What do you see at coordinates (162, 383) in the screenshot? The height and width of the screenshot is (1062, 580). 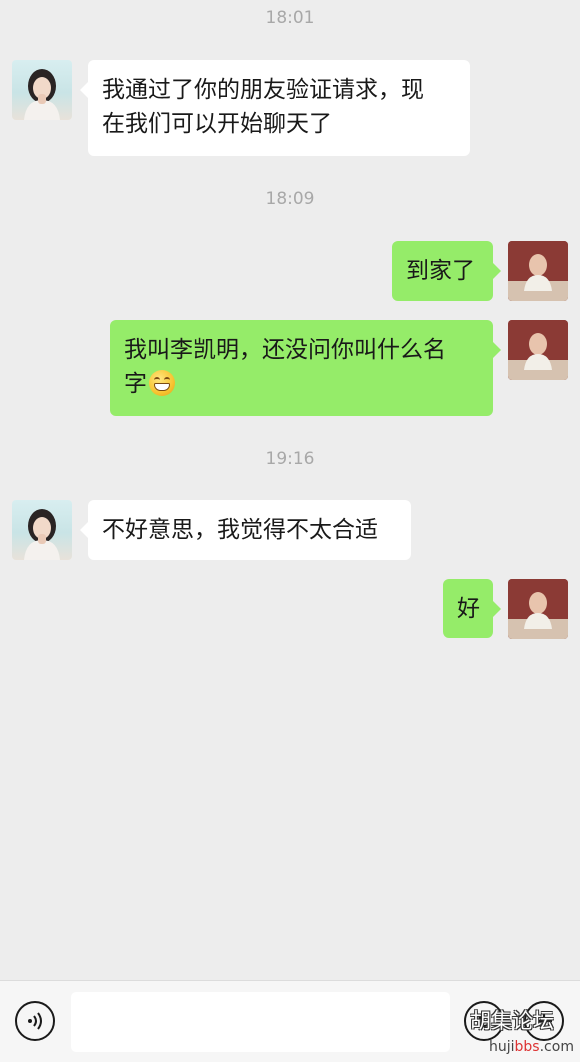 I see `grinning-face-emoji` at bounding box center [162, 383].